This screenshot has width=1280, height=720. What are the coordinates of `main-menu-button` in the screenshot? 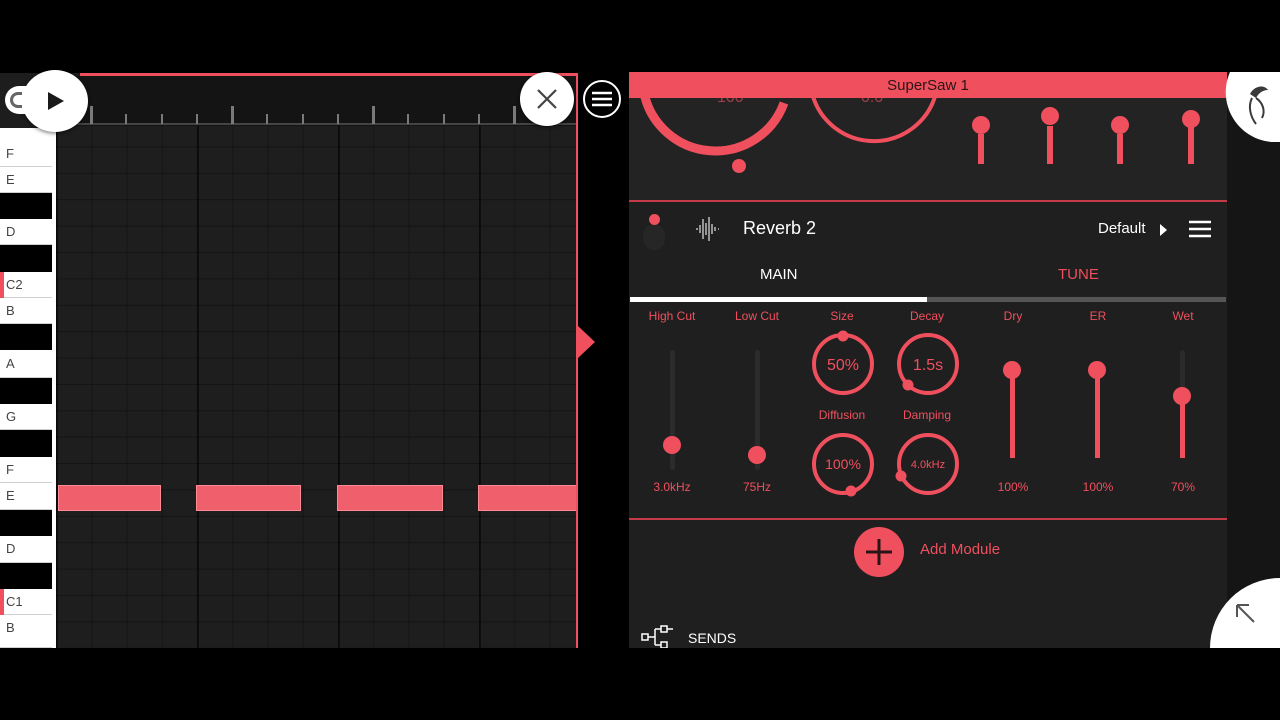 It's located at (602, 99).